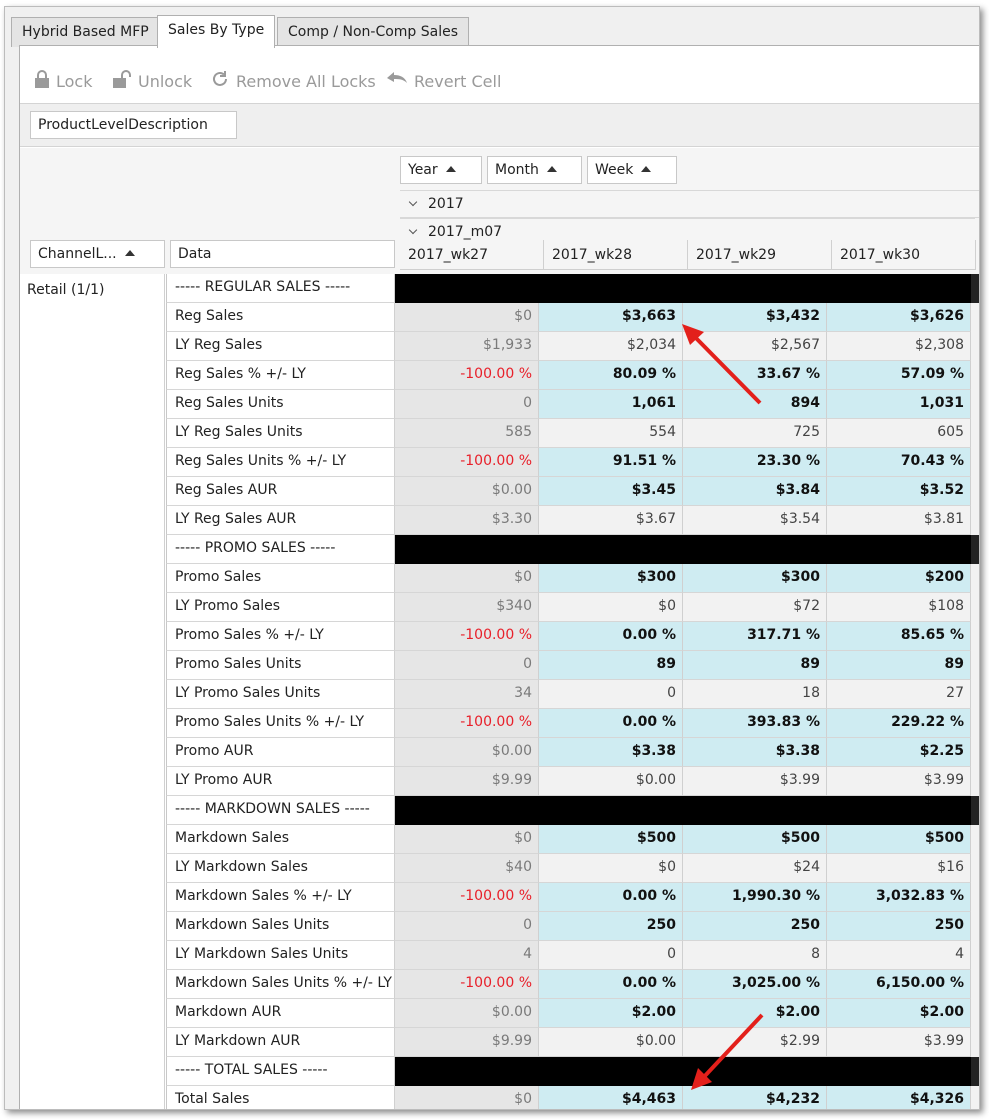  What do you see at coordinates (755, 723) in the screenshot?
I see `value-cell-wk29: 393.83 %` at bounding box center [755, 723].